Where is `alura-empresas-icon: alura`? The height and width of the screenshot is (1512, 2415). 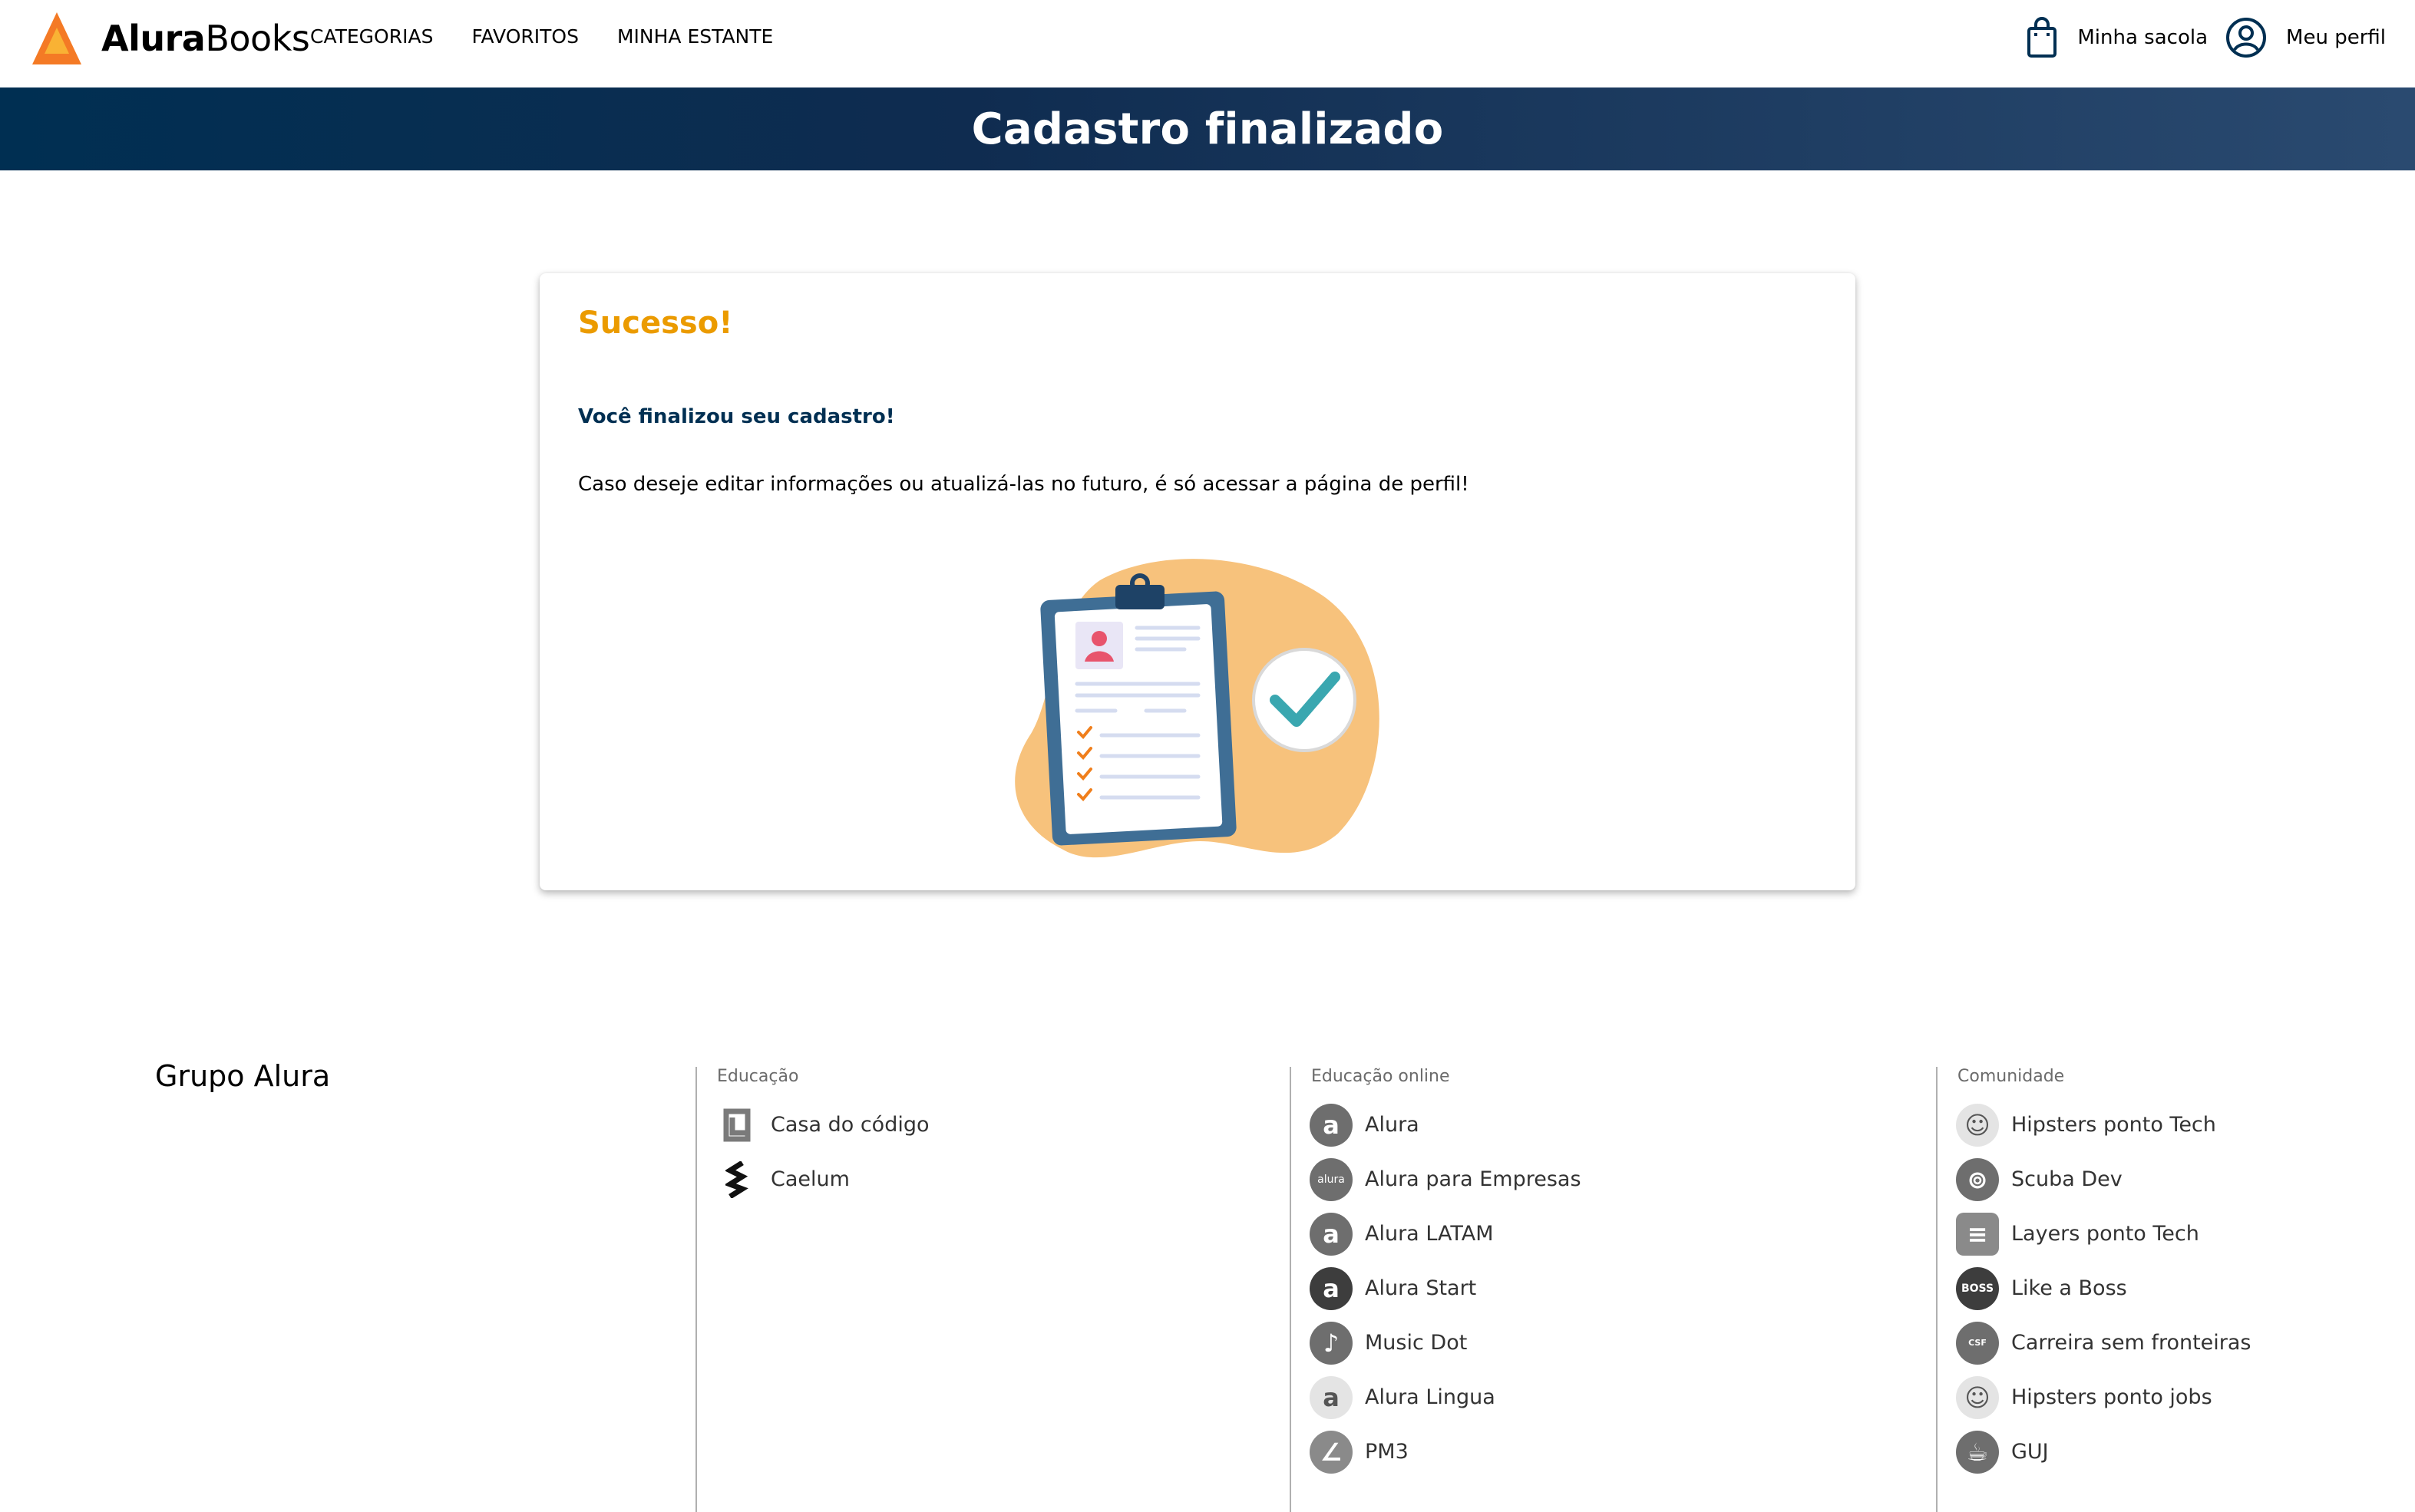 alura-empresas-icon: alura is located at coordinates (1331, 1179).